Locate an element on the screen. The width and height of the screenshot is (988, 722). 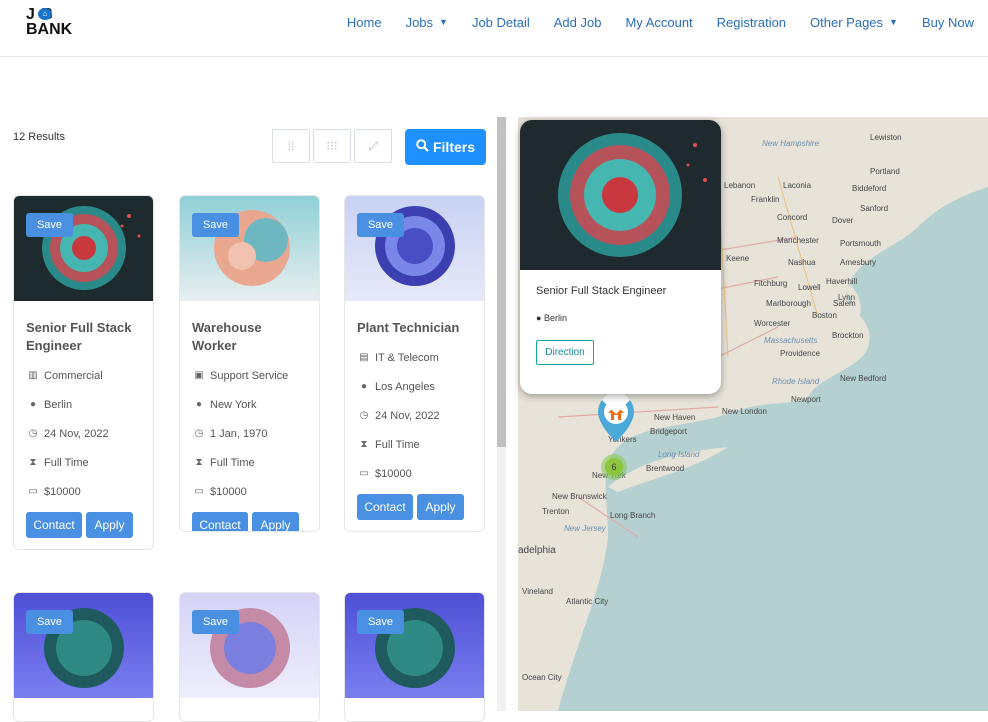
list-scrollbar-thumb is located at coordinates (501, 282).